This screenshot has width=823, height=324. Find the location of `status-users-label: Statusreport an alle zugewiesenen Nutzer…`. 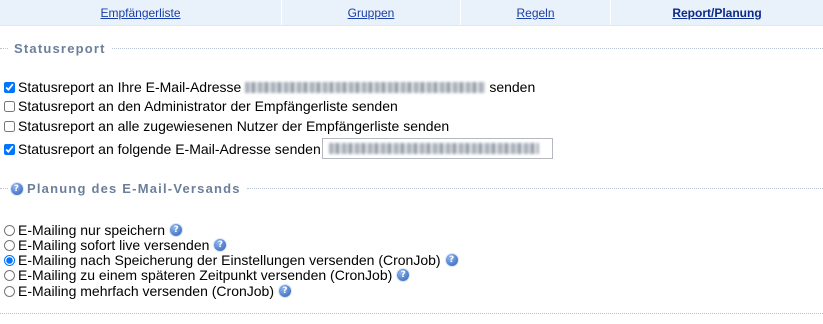

status-users-label: Statusreport an alle zugewiesenen Nutzer… is located at coordinates (234, 126).